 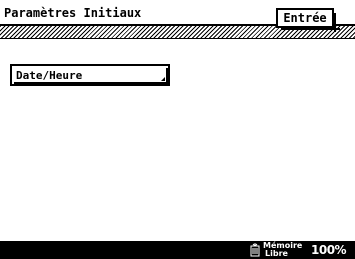 What do you see at coordinates (91, 83) in the screenshot?
I see `date-time-button-shadow-bottom` at bounding box center [91, 83].